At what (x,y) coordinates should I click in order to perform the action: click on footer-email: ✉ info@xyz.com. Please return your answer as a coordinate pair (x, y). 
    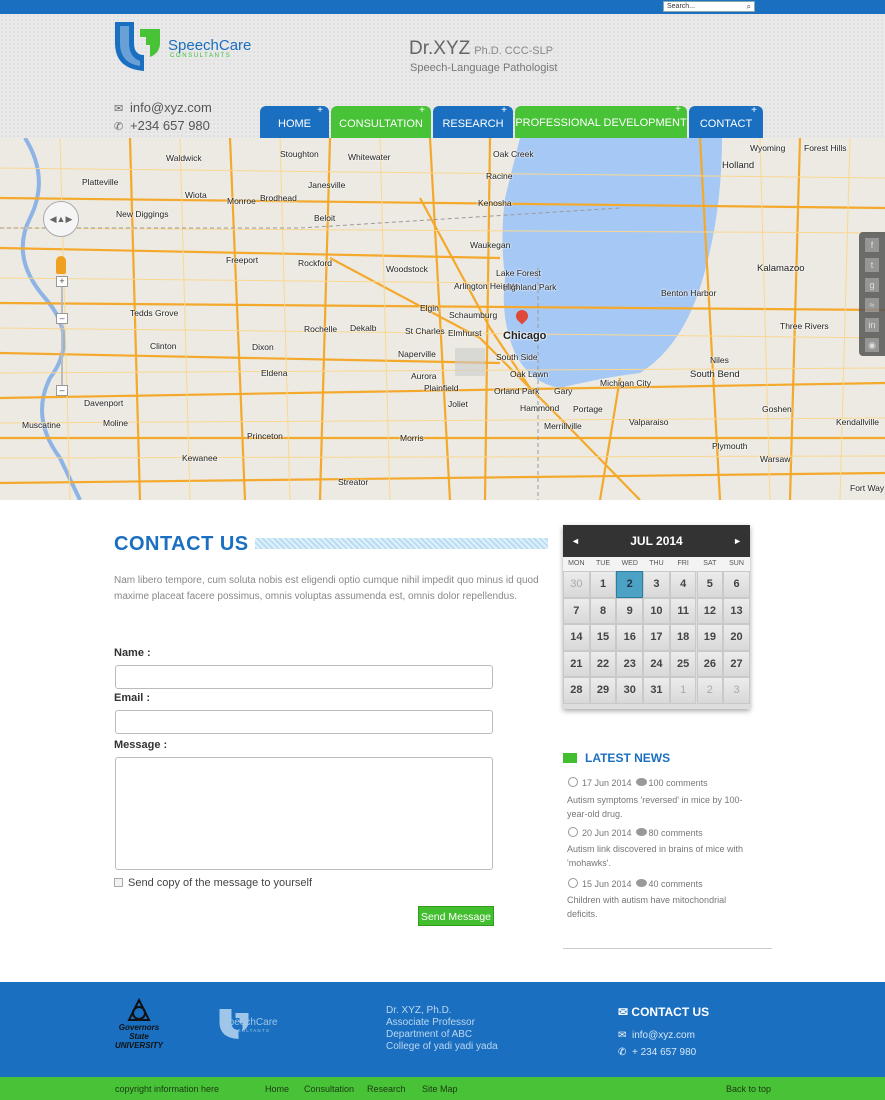
    Looking at the image, I should click on (656, 1035).